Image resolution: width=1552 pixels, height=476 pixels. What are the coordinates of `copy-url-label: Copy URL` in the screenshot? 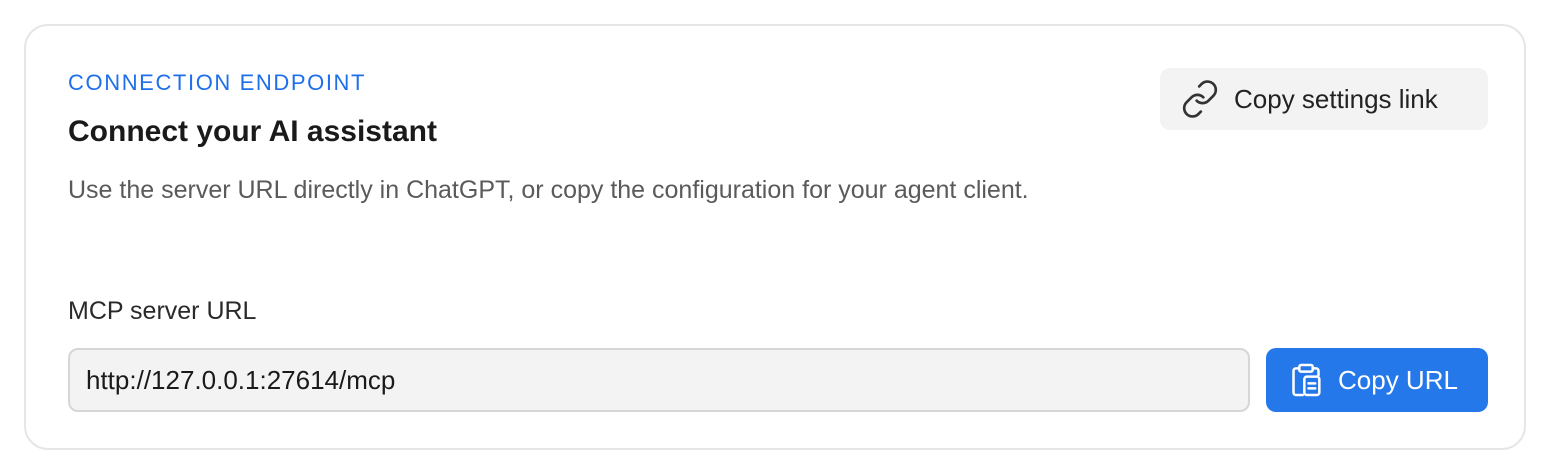 It's located at (1398, 379).